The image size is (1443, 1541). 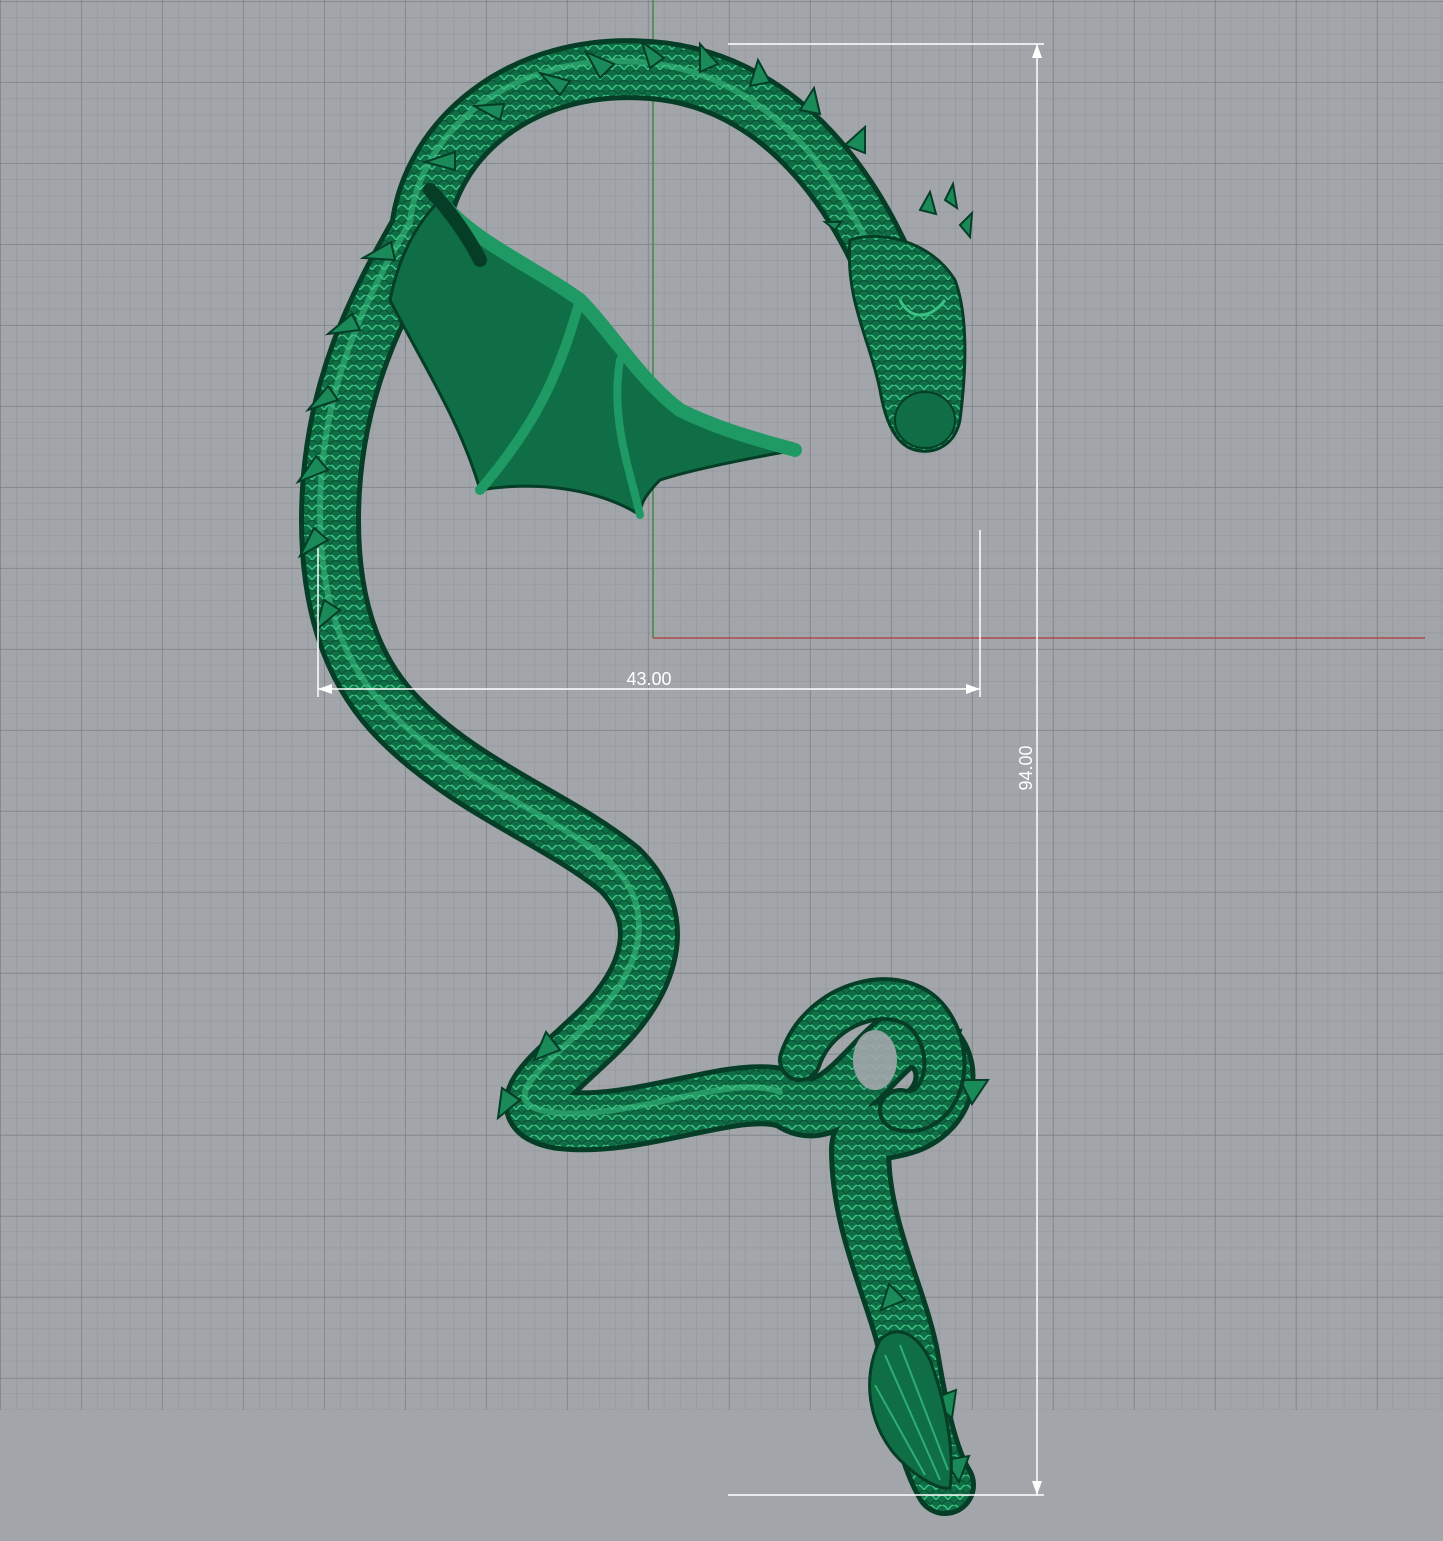 What do you see at coordinates (595, 351) in the screenshot?
I see `dragon-wing` at bounding box center [595, 351].